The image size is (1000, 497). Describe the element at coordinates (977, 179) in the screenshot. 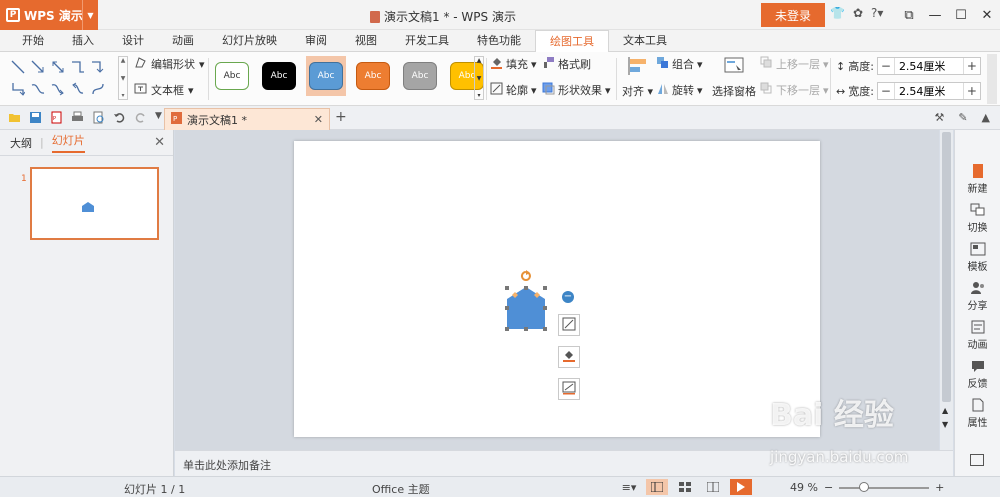

I see `task-new: 新建` at that location.